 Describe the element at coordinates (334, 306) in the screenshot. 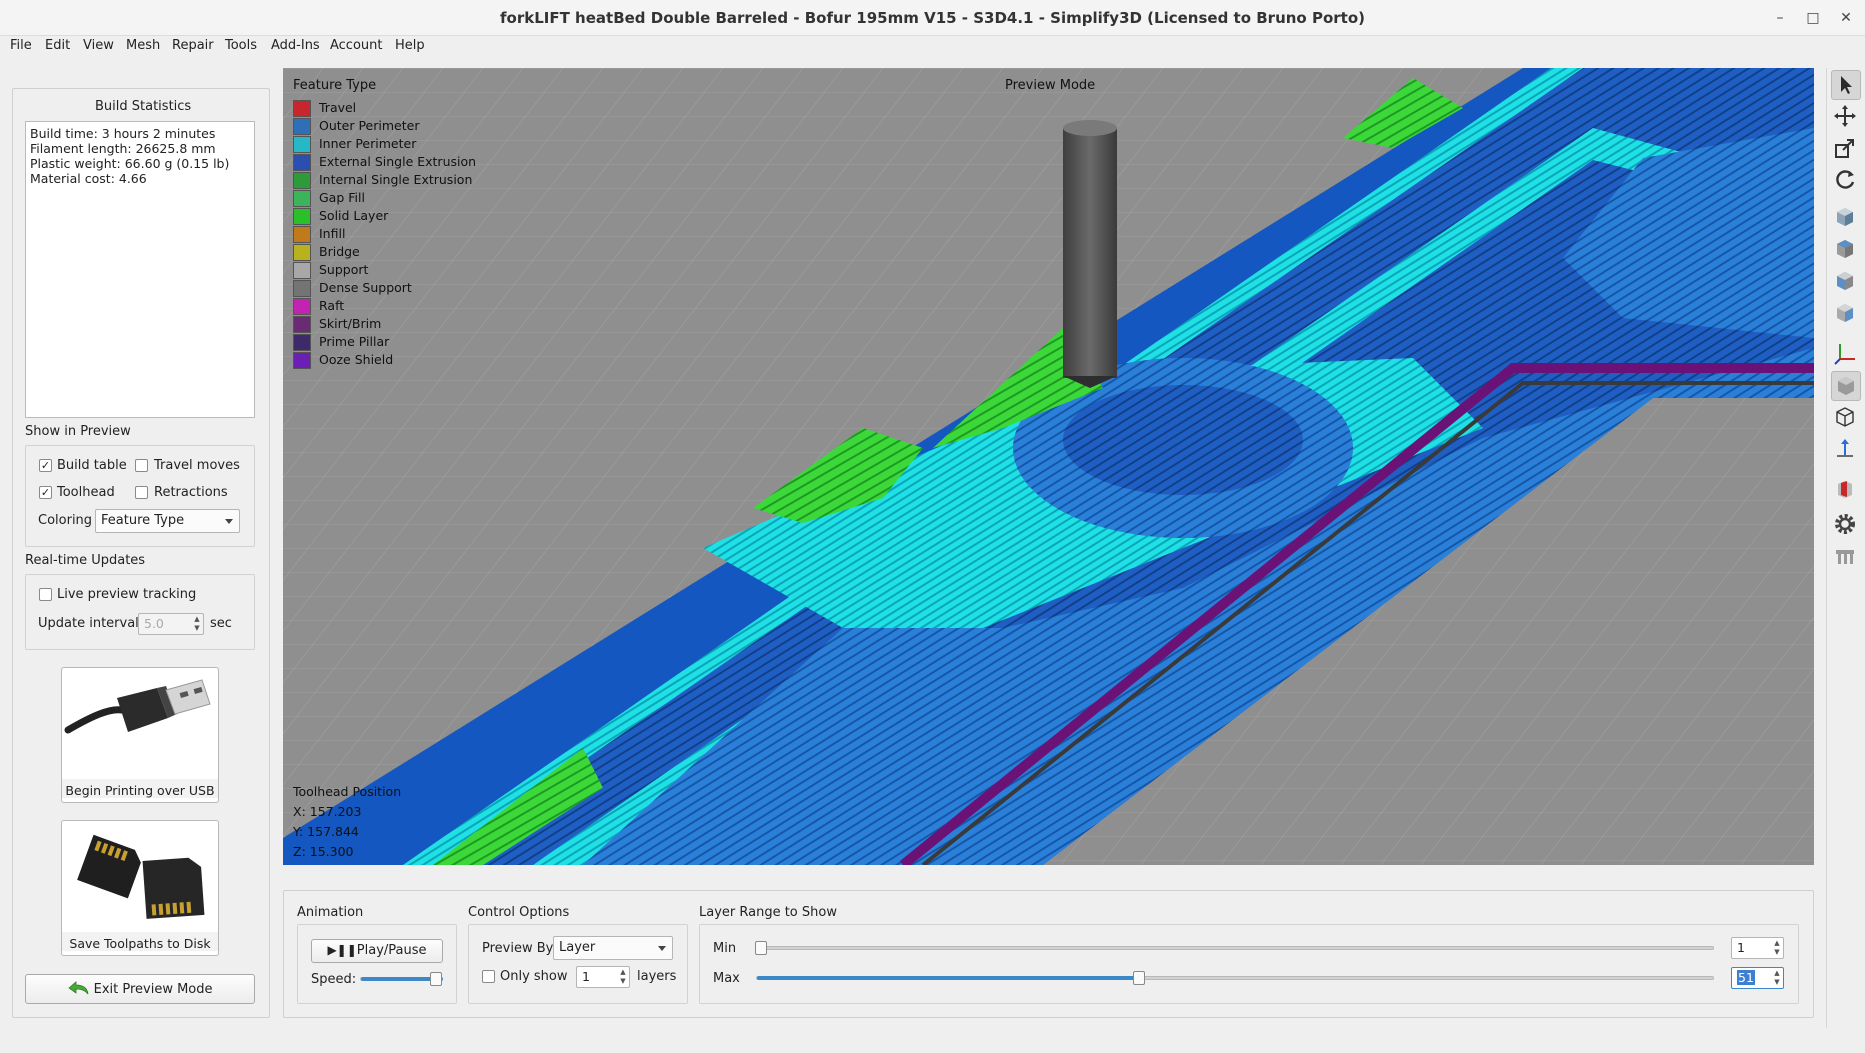

I see `legend-item: Raft` at that location.